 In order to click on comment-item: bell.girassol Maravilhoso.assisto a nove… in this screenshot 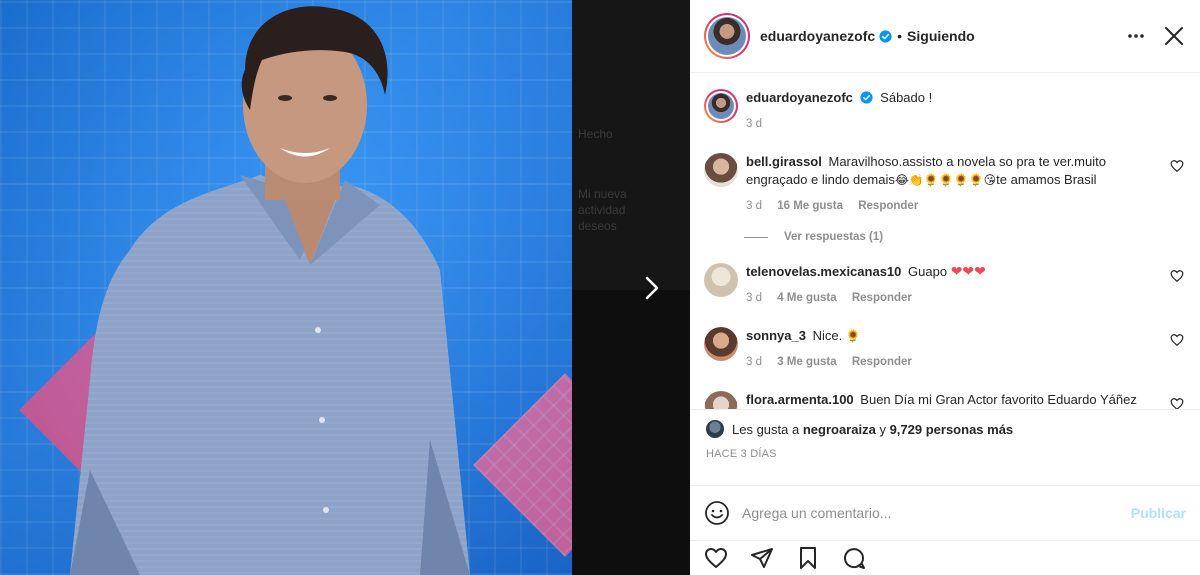, I will do `click(944, 184)`.